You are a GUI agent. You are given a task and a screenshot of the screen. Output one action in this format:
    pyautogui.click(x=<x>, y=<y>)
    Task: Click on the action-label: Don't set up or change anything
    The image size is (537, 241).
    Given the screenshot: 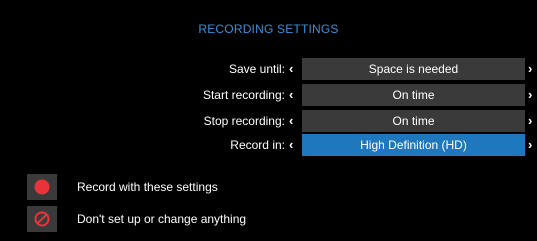 What is the action you would take?
    pyautogui.click(x=162, y=219)
    